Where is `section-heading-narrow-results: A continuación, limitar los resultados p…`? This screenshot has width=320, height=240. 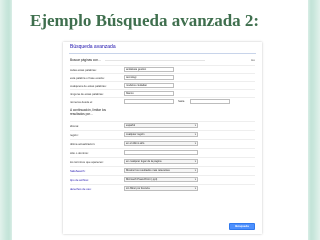
section-heading-narrow-results: A continuación, limitar los resultados p… is located at coordinates (88, 112).